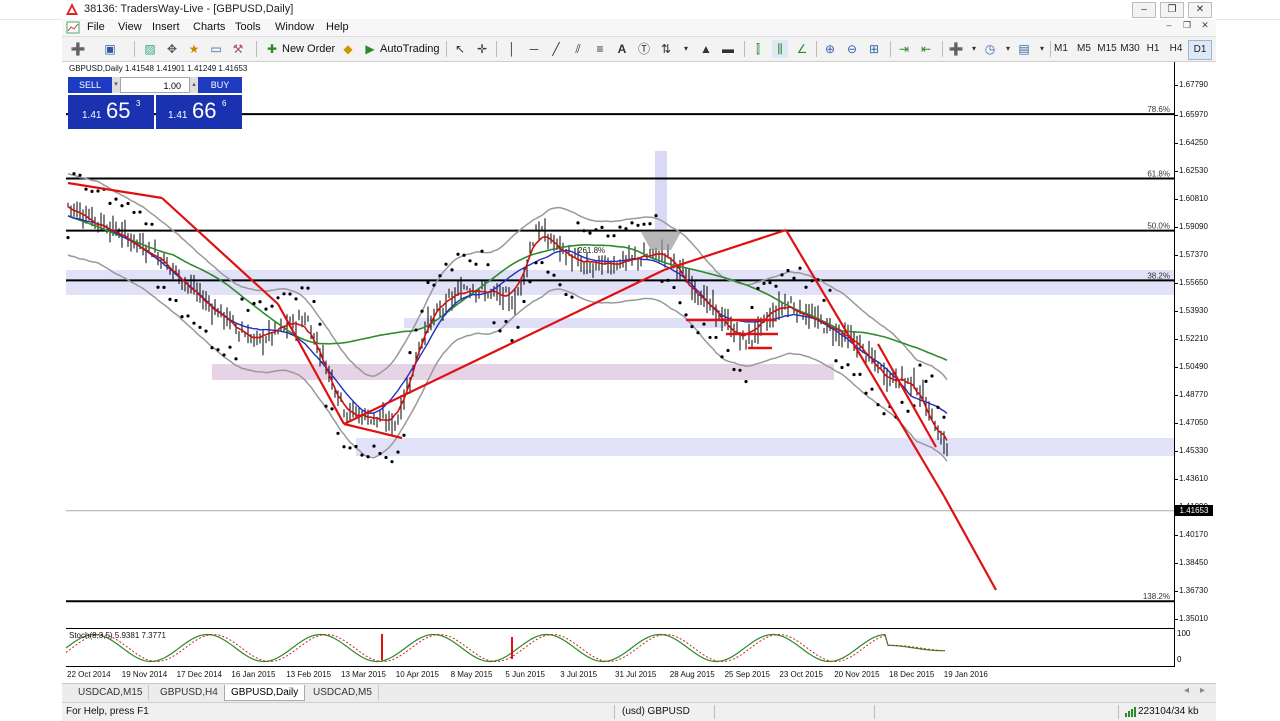 The image size is (1280, 721). I want to click on date-axis-label: 16 Jan 2015, so click(253, 674).